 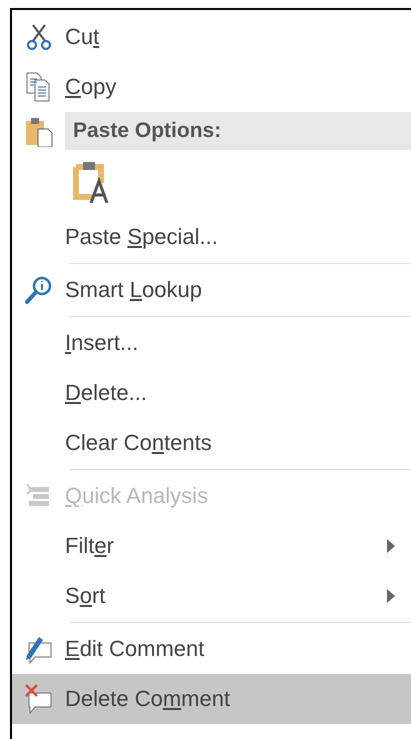 I want to click on delete-comment-icon, so click(x=38, y=699).